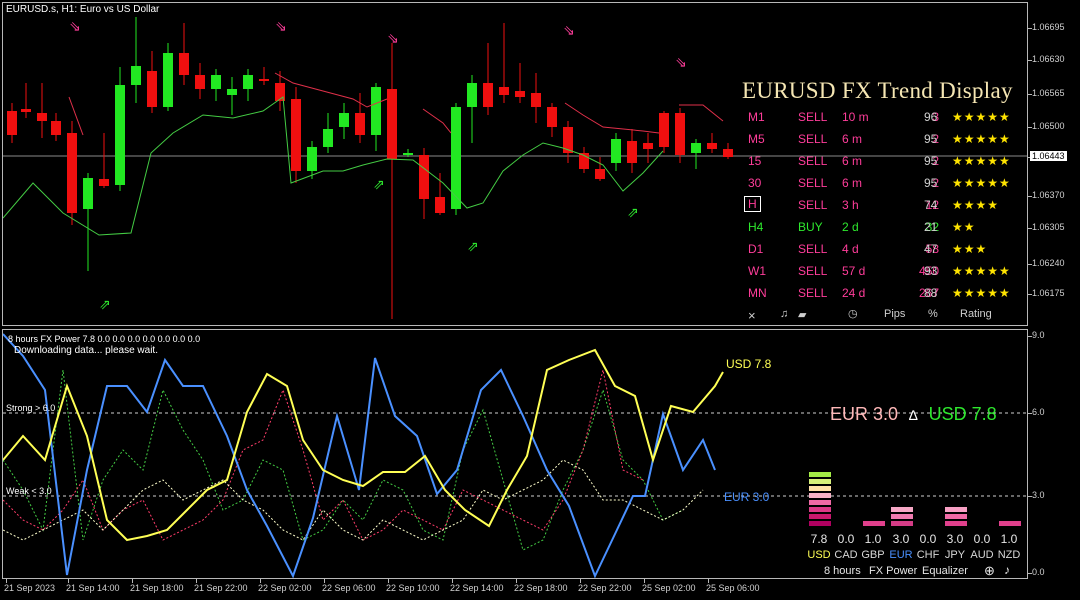  I want to click on trend-row-h4: H4 BUY 2 d 32 21 ★★, so click(884, 229).